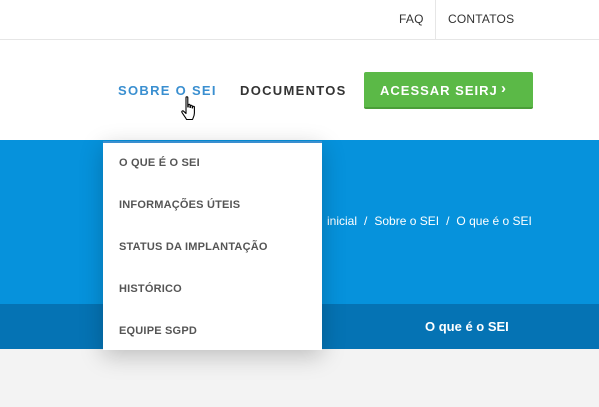  I want to click on chevron-right-icon: ›, so click(503, 88).